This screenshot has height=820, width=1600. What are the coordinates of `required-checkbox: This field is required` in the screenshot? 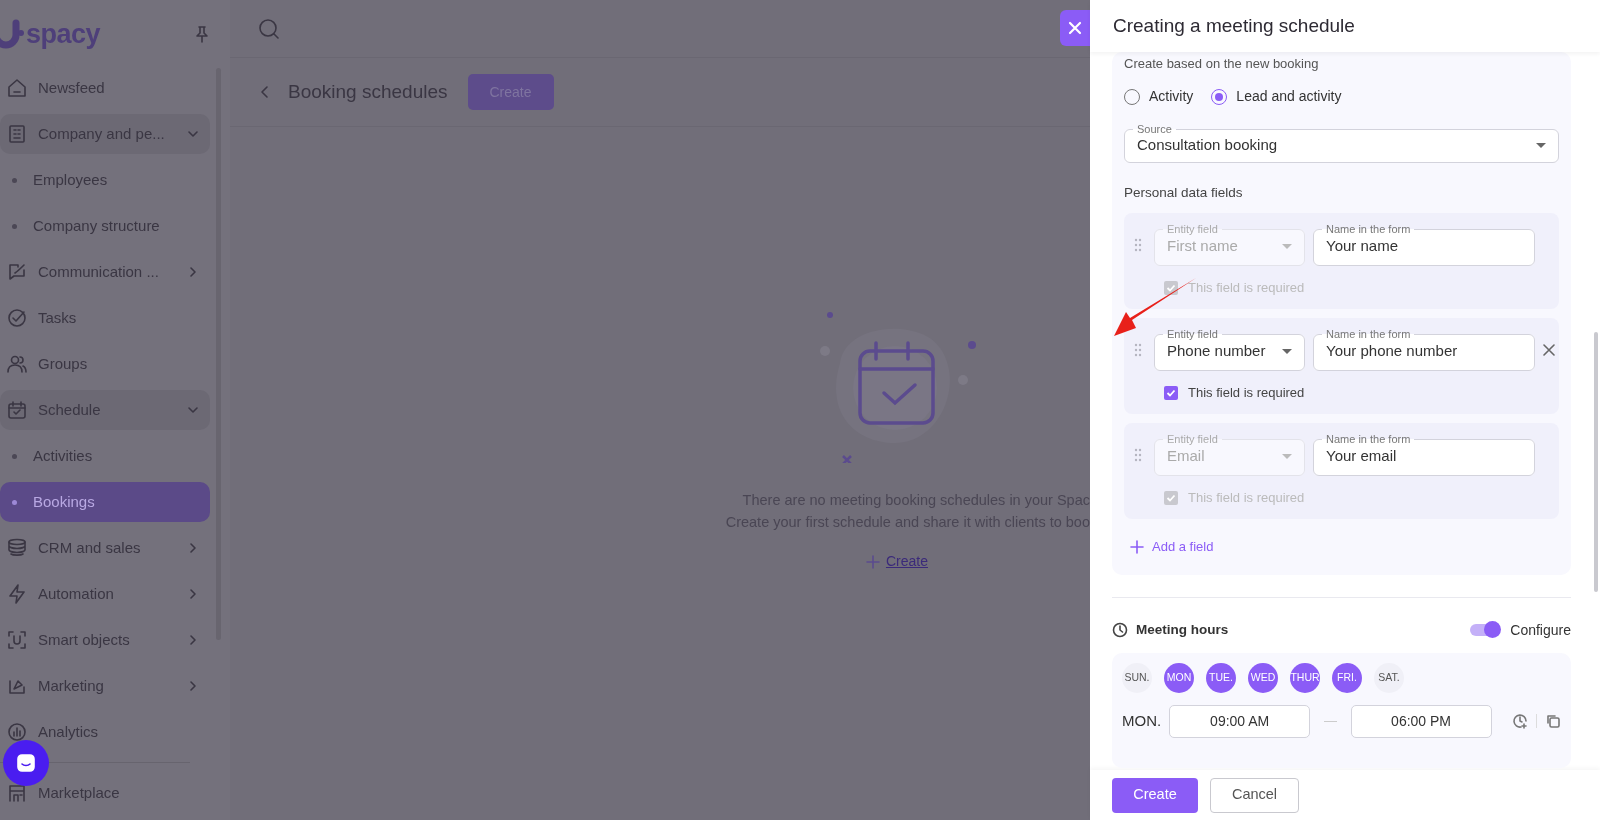 It's located at (1355, 392).